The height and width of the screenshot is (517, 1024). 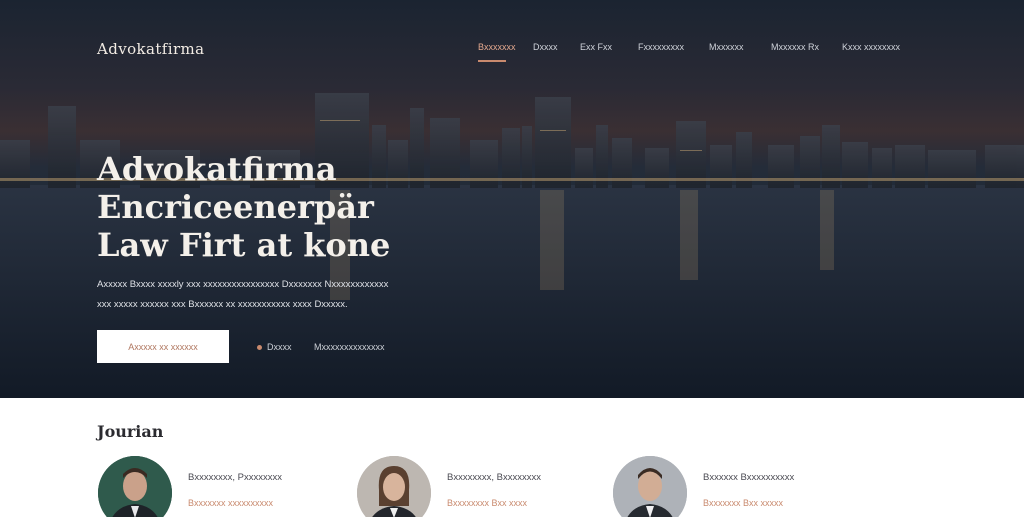 What do you see at coordinates (497, 47) in the screenshot?
I see `nav-item-1: Bxxxxxxx` at bounding box center [497, 47].